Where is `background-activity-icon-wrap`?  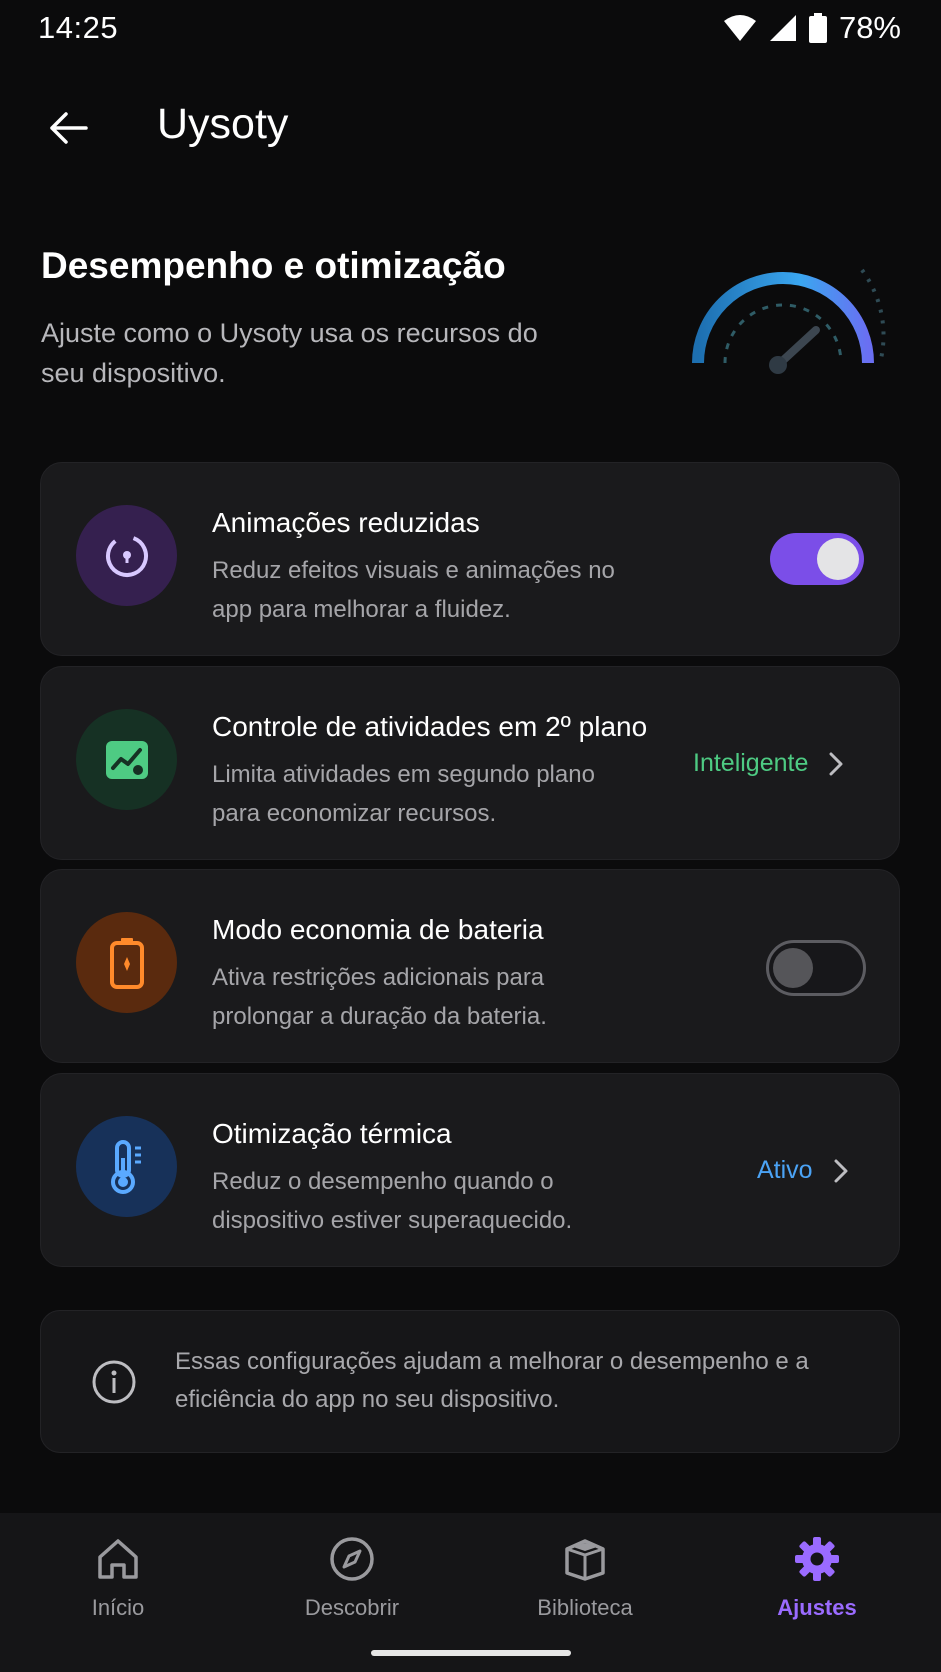 background-activity-icon-wrap is located at coordinates (126, 759).